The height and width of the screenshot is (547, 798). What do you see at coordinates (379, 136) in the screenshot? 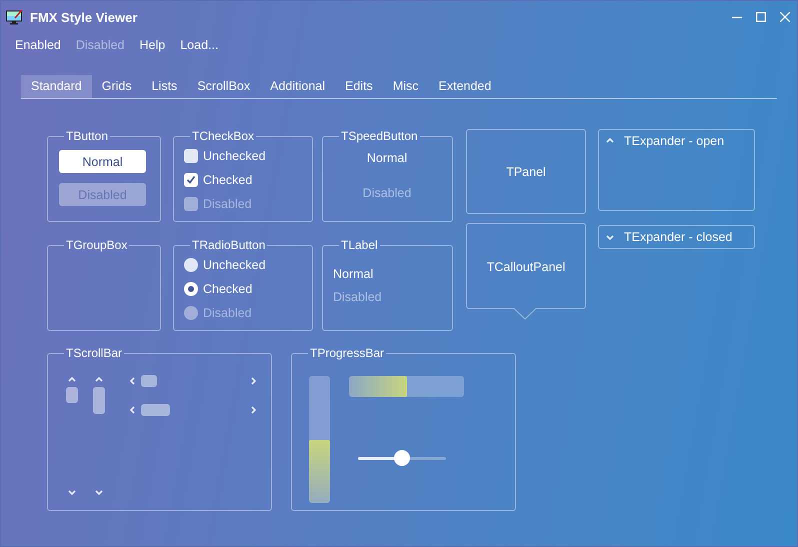
I see `group-title: TSpeedButton` at bounding box center [379, 136].